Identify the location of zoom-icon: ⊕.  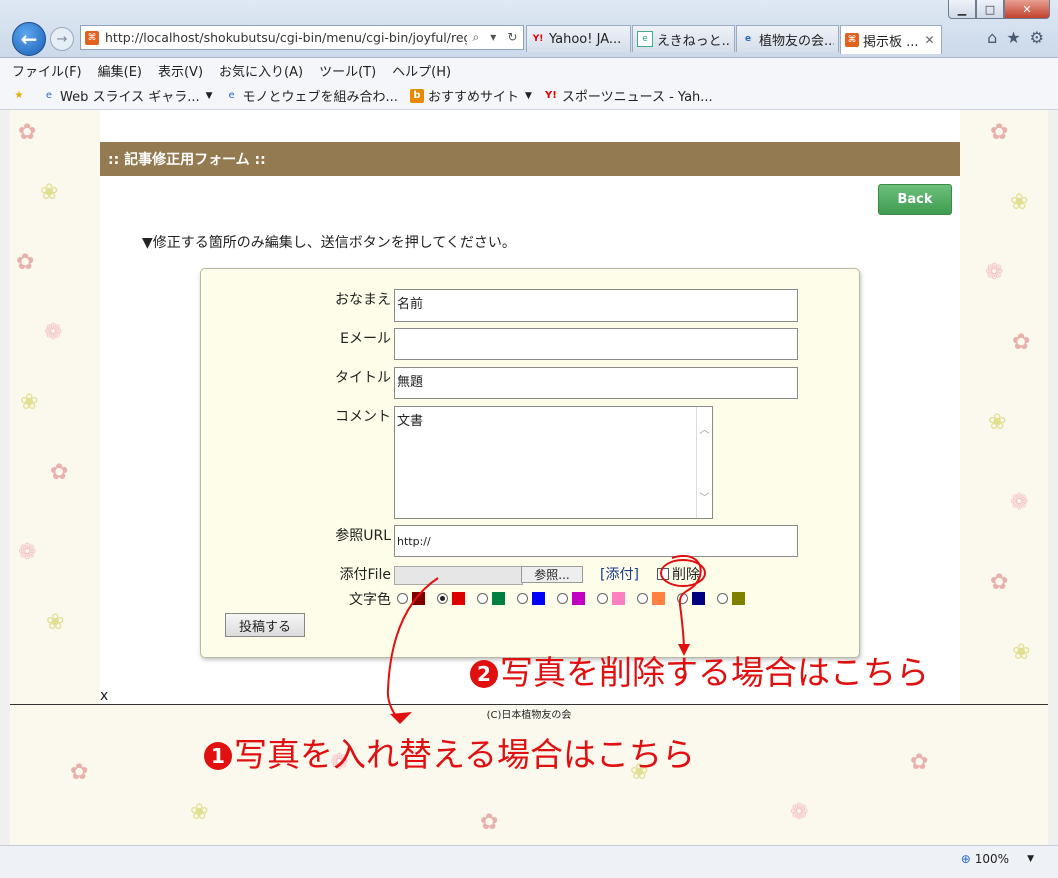
(965, 859).